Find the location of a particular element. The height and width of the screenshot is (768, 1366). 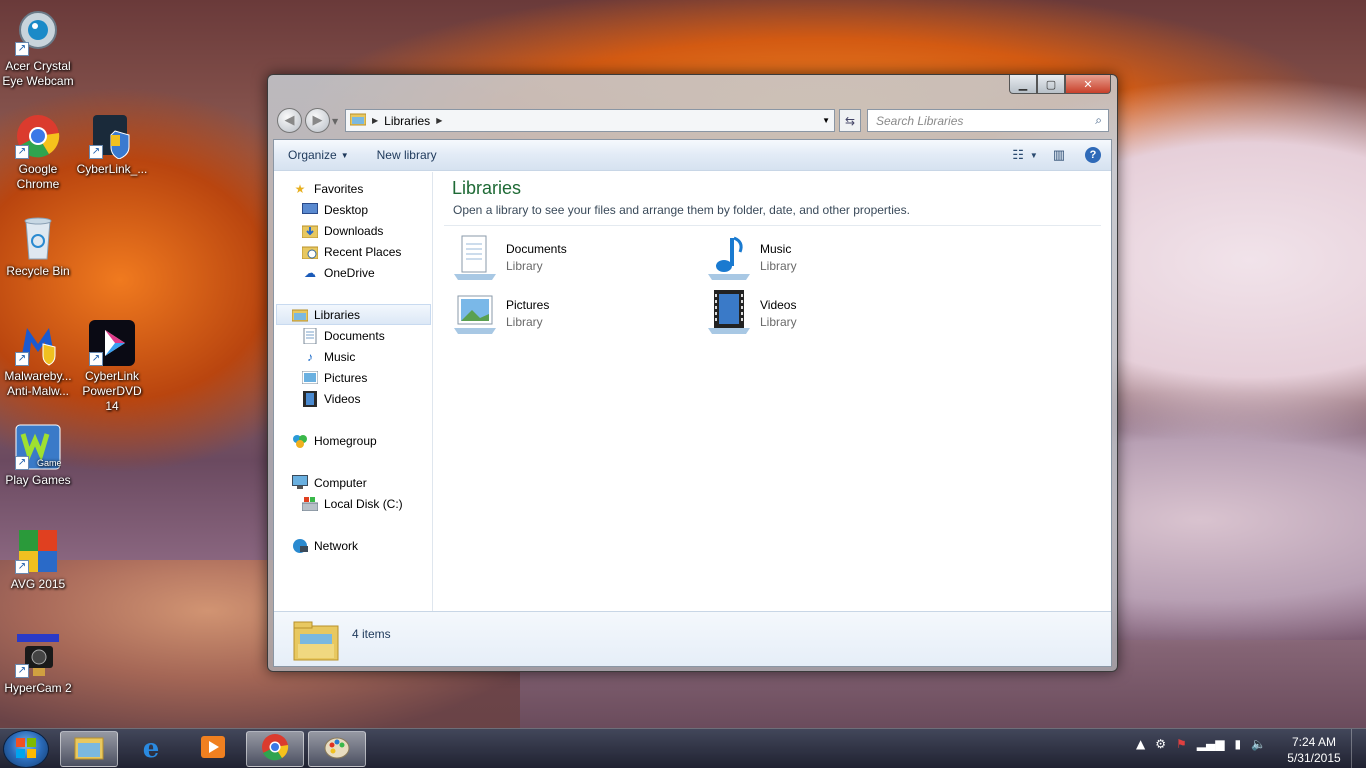

nav-documents: Documents is located at coordinates (343, 335).